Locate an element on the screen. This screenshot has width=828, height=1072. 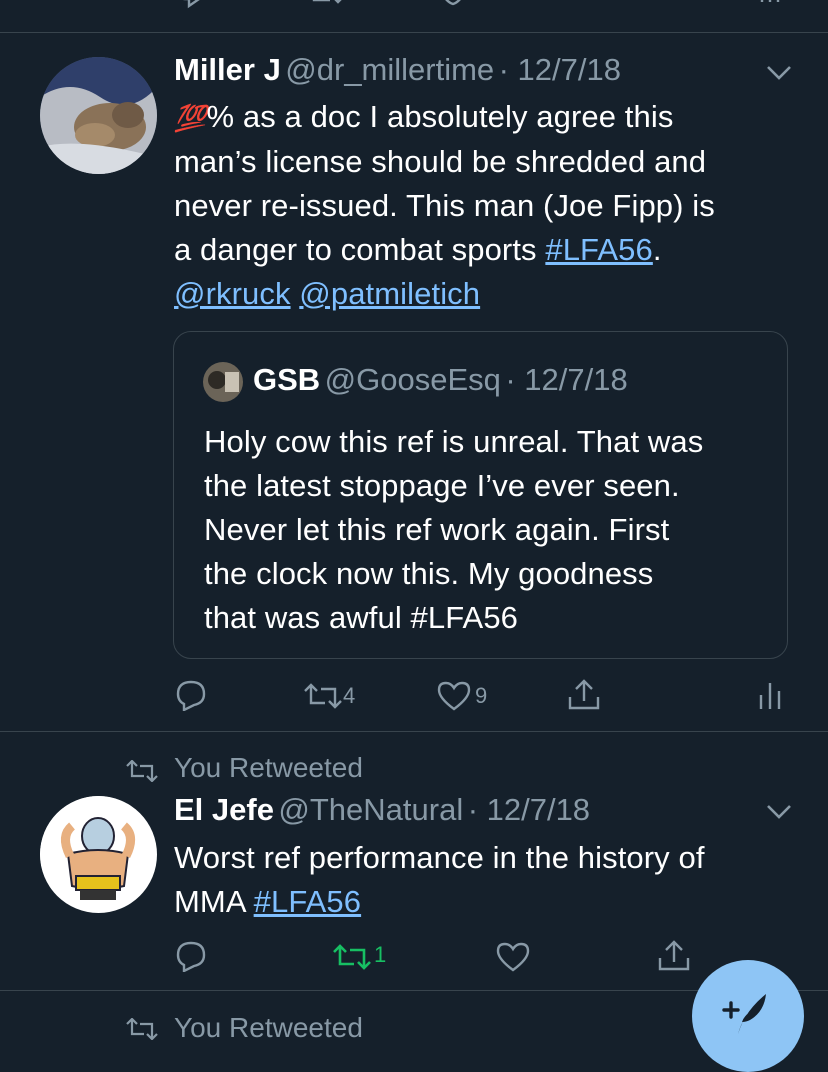
mention-link: @patmiletich is located at coordinates (389, 293).